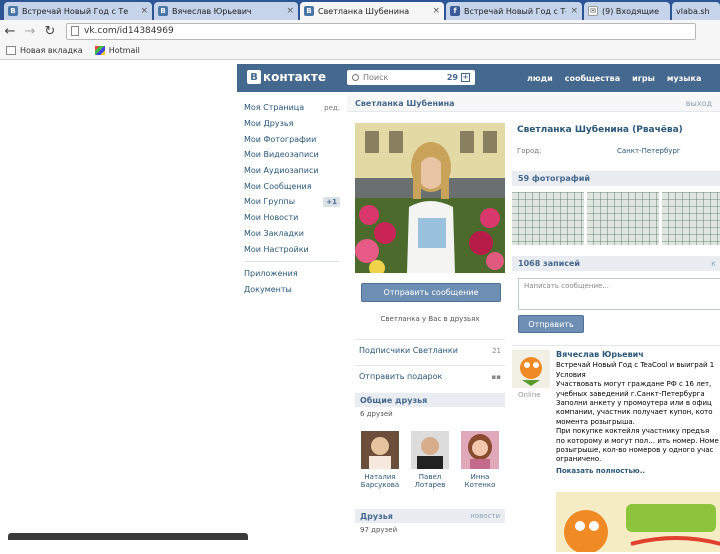  I want to click on post-text-line: Условия, so click(571, 374).